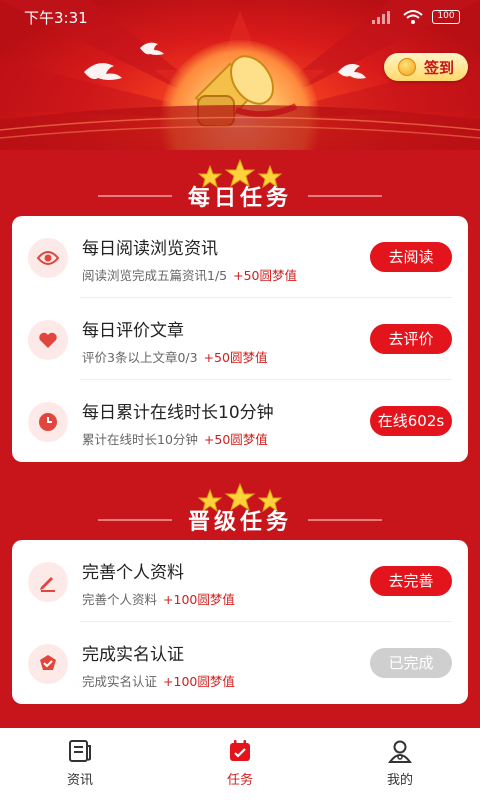 This screenshot has width=480, height=800. What do you see at coordinates (413, 17) in the screenshot?
I see `wifi-icon` at bounding box center [413, 17].